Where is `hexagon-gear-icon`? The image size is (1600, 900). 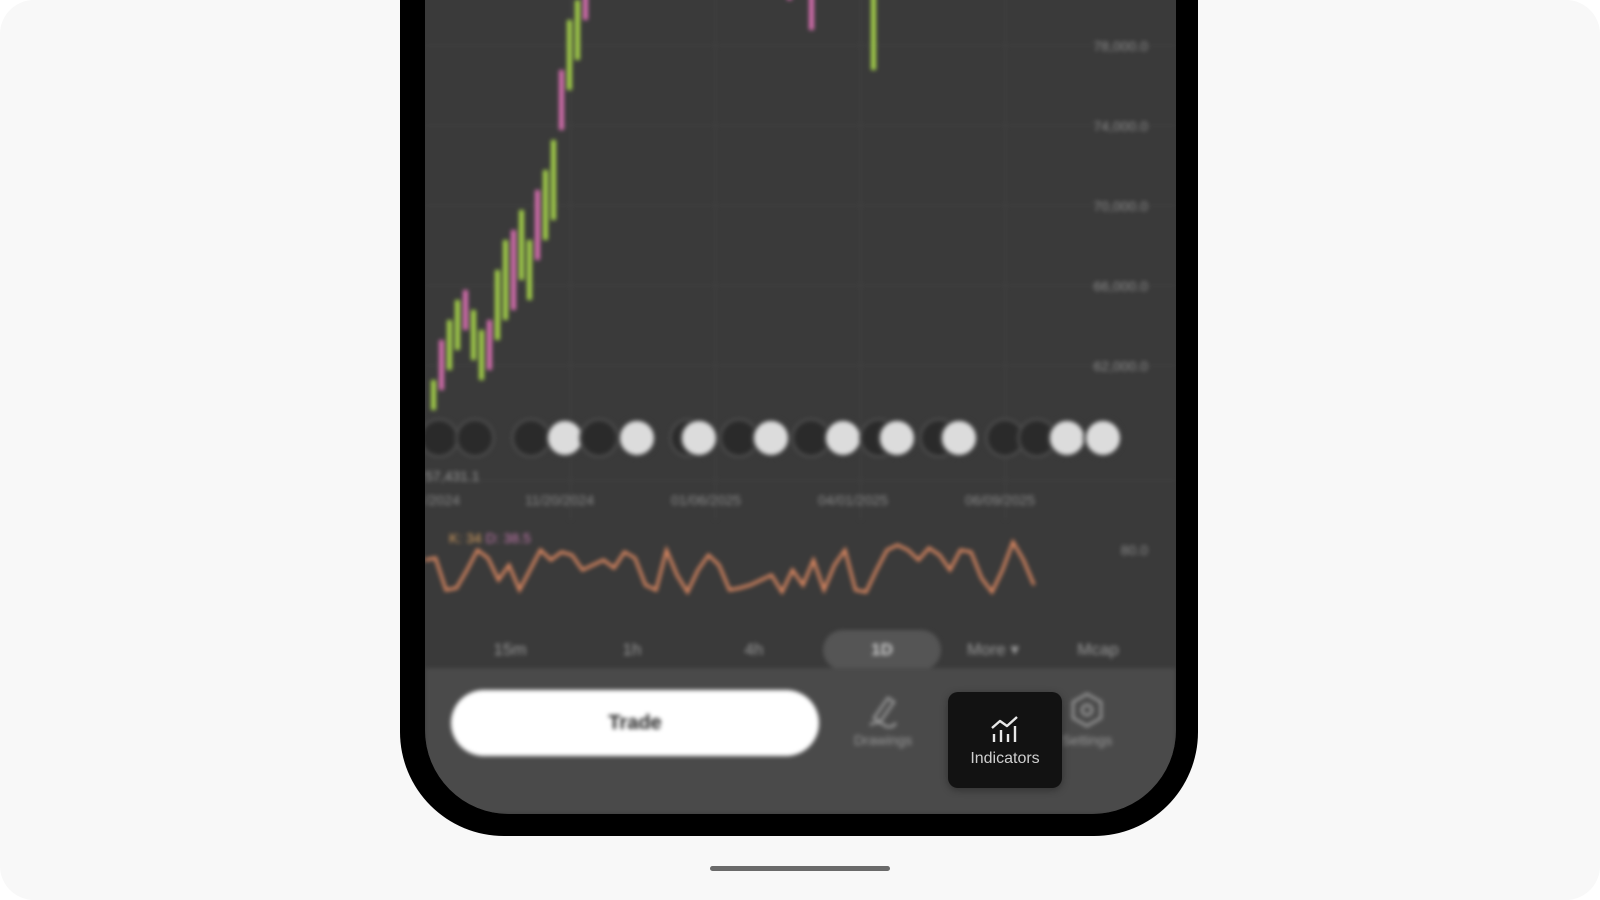
hexagon-gear-icon is located at coordinates (1087, 710).